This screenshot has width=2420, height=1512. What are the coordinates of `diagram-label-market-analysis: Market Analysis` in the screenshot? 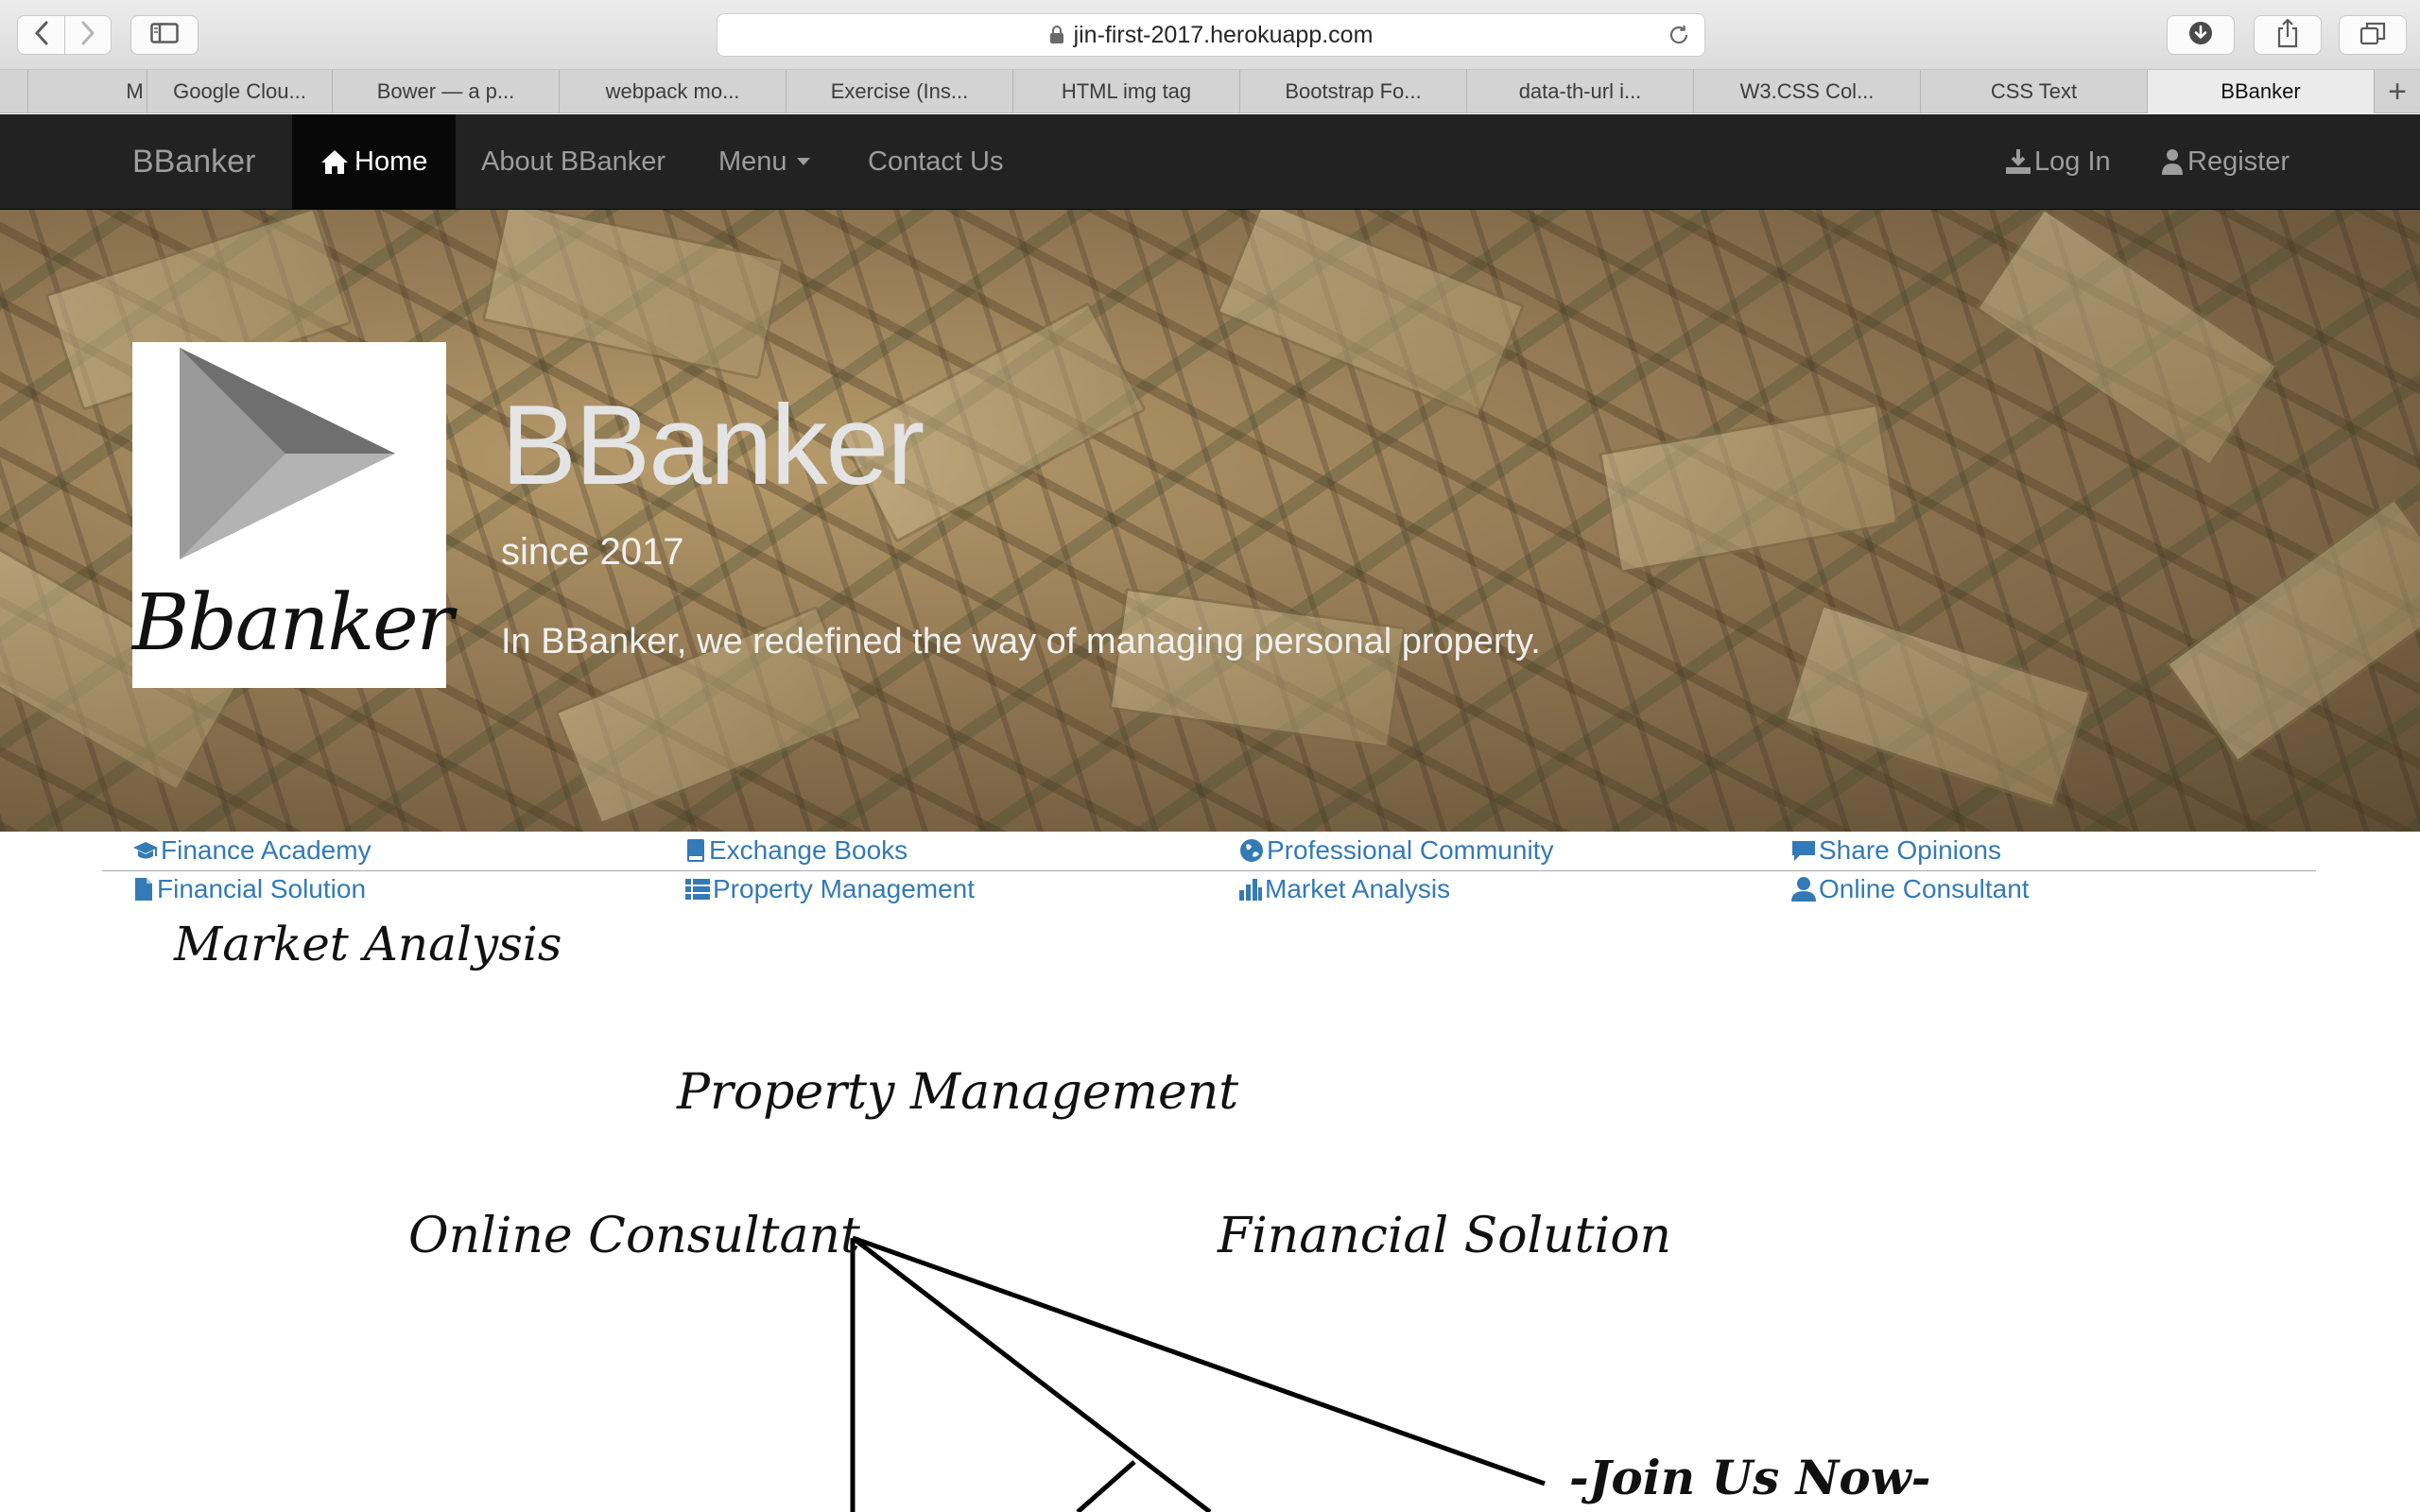 It's located at (368, 944).